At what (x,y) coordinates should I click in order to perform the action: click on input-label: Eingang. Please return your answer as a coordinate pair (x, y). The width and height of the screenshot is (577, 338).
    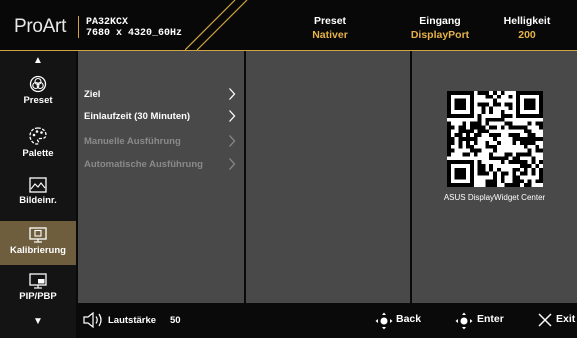
    Looking at the image, I should click on (440, 21).